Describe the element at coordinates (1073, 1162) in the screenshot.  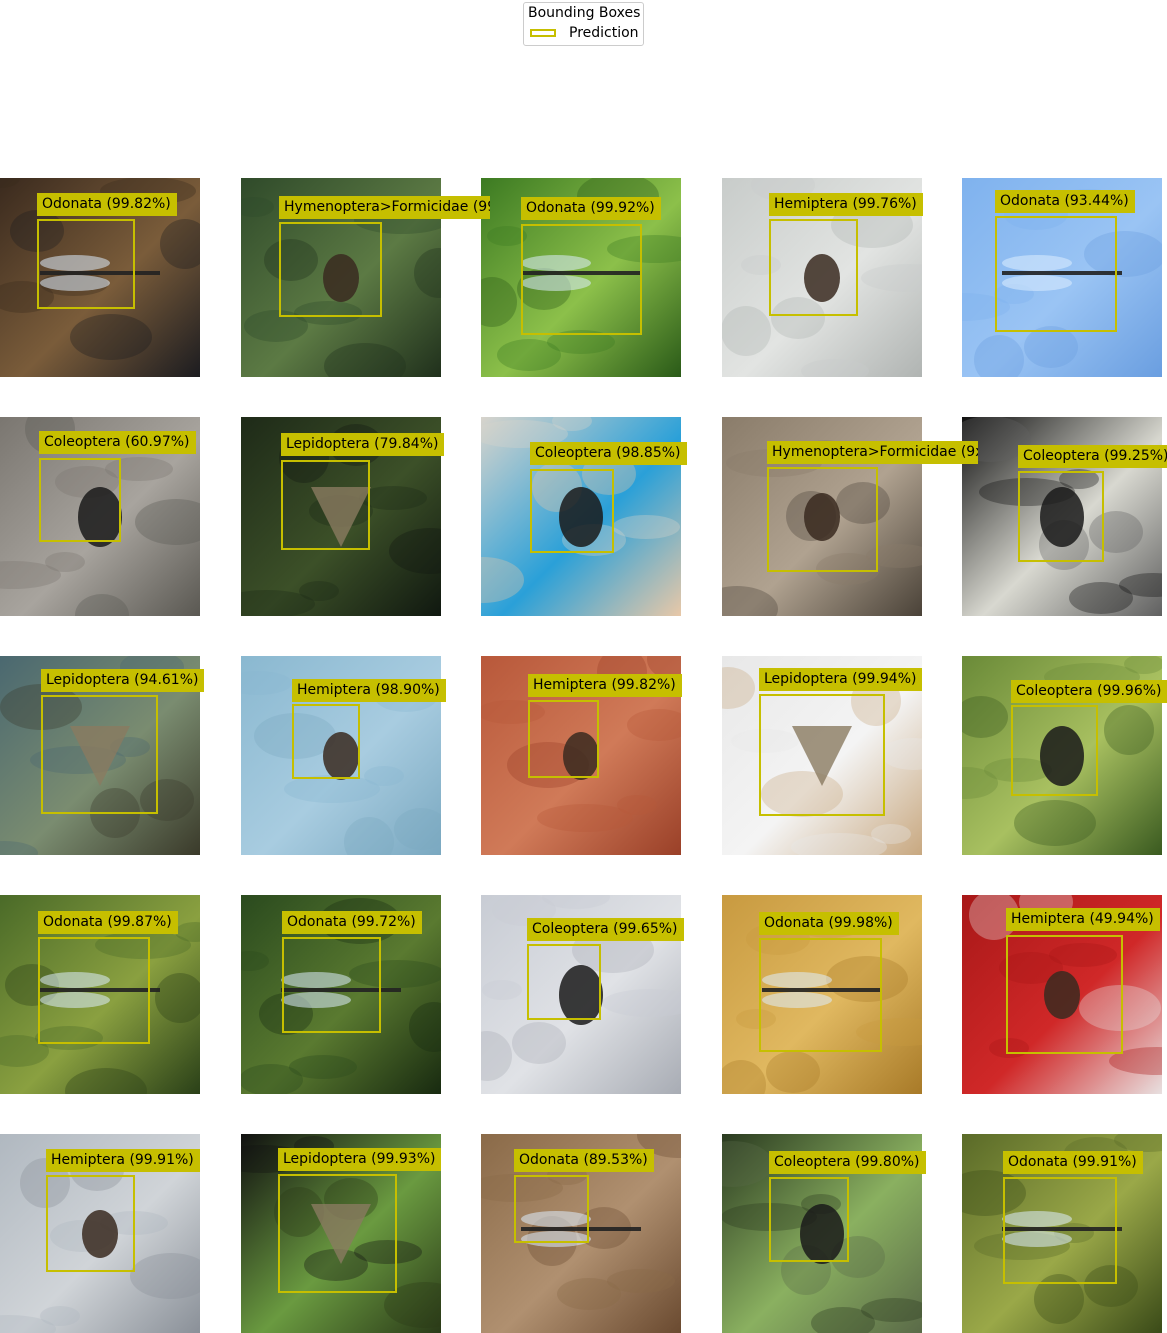
I see `prediction-label: Odonata (99.91%)` at that location.